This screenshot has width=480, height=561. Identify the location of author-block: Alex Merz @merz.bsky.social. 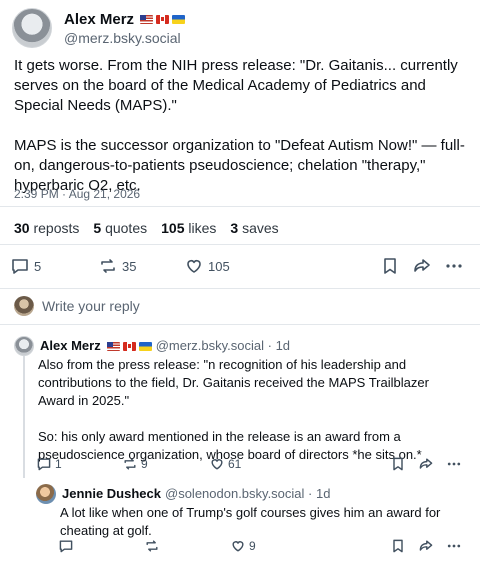
(125, 28).